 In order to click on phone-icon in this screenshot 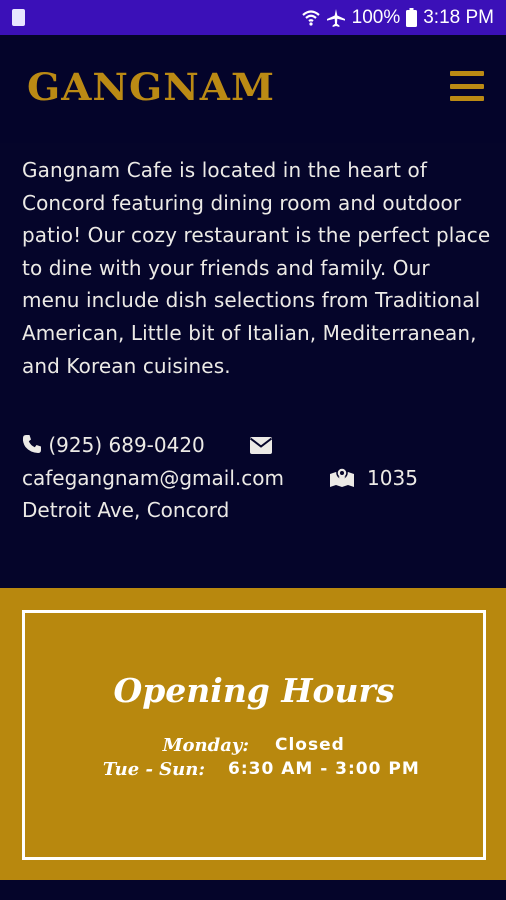, I will do `click(31, 444)`.